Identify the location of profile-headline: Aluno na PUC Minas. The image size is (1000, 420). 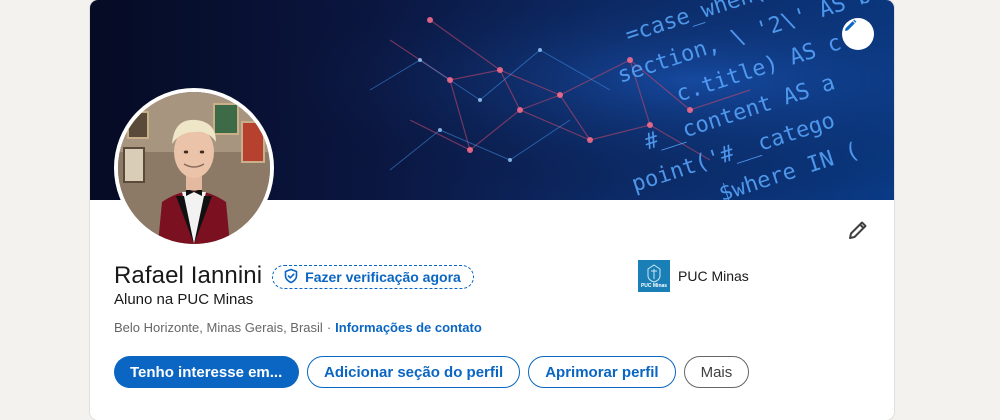
(184, 299).